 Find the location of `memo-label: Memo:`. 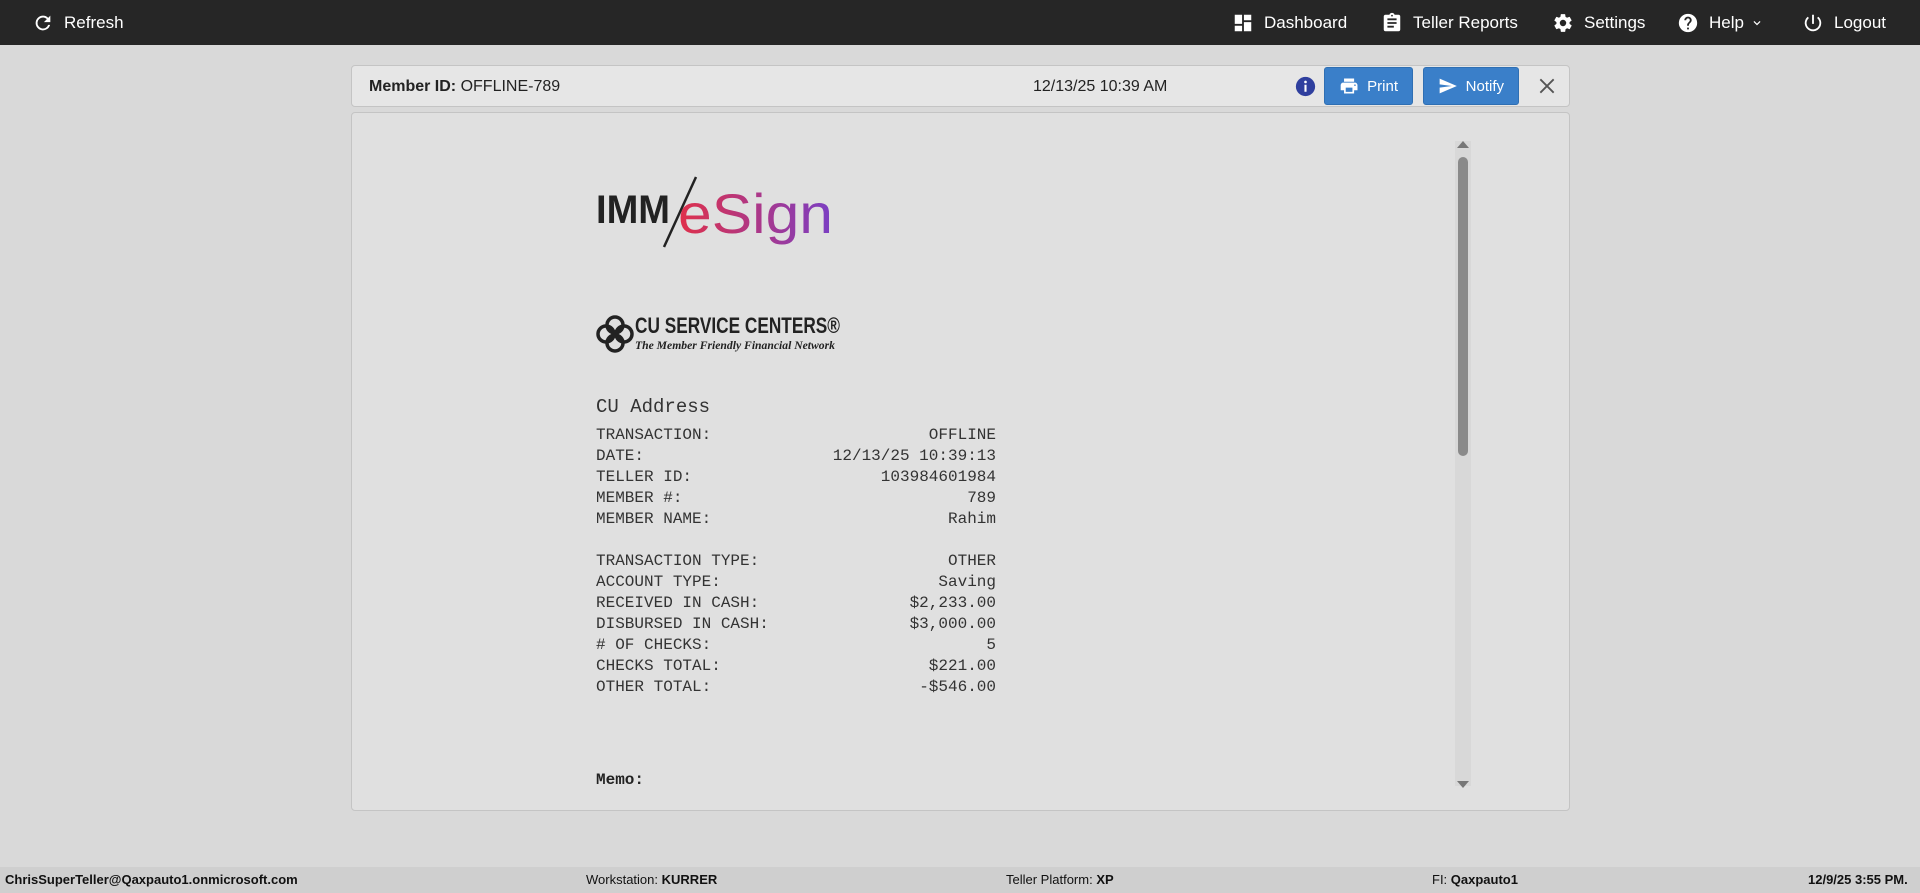

memo-label: Memo: is located at coordinates (620, 780).